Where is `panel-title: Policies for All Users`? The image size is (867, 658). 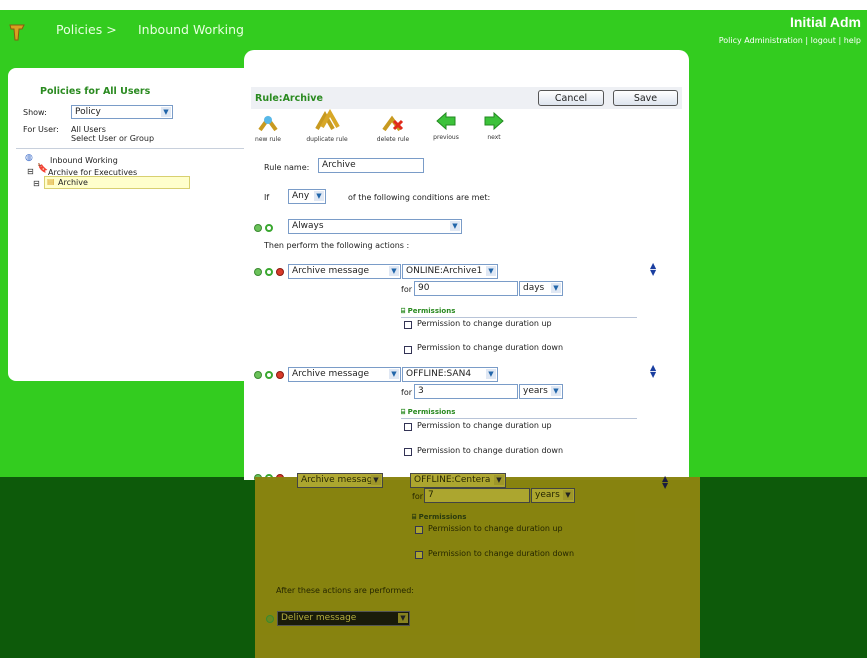 panel-title: Policies for All Users is located at coordinates (95, 91).